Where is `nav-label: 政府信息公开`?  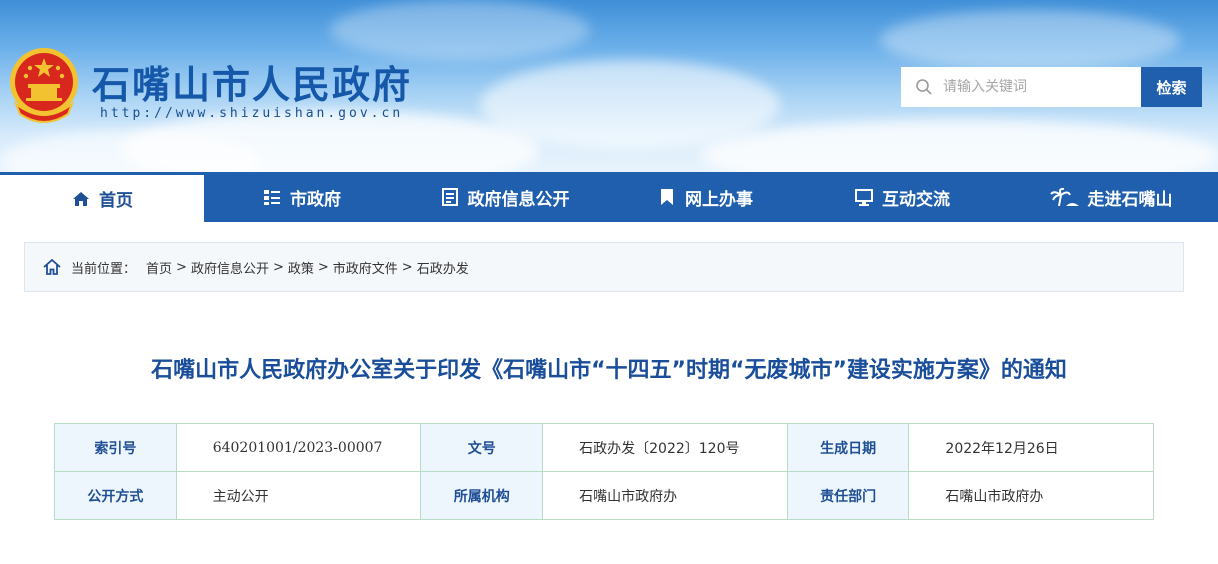
nav-label: 政府信息公开 is located at coordinates (518, 199).